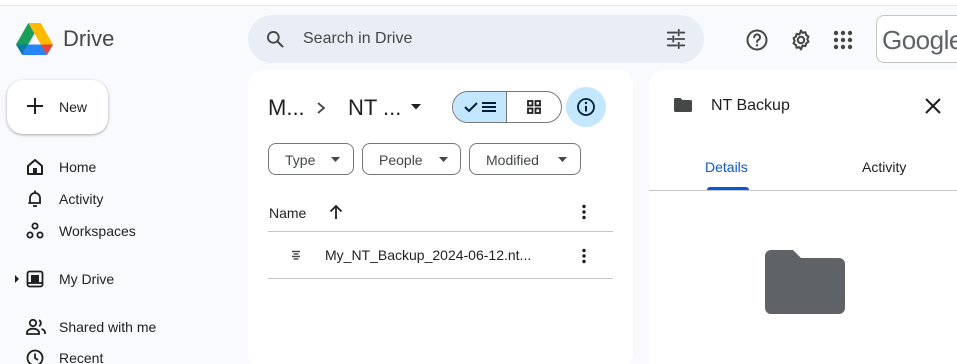 Image resolution: width=957 pixels, height=364 pixels. Describe the element at coordinates (401, 160) in the screenshot. I see `chip-label: People` at that location.